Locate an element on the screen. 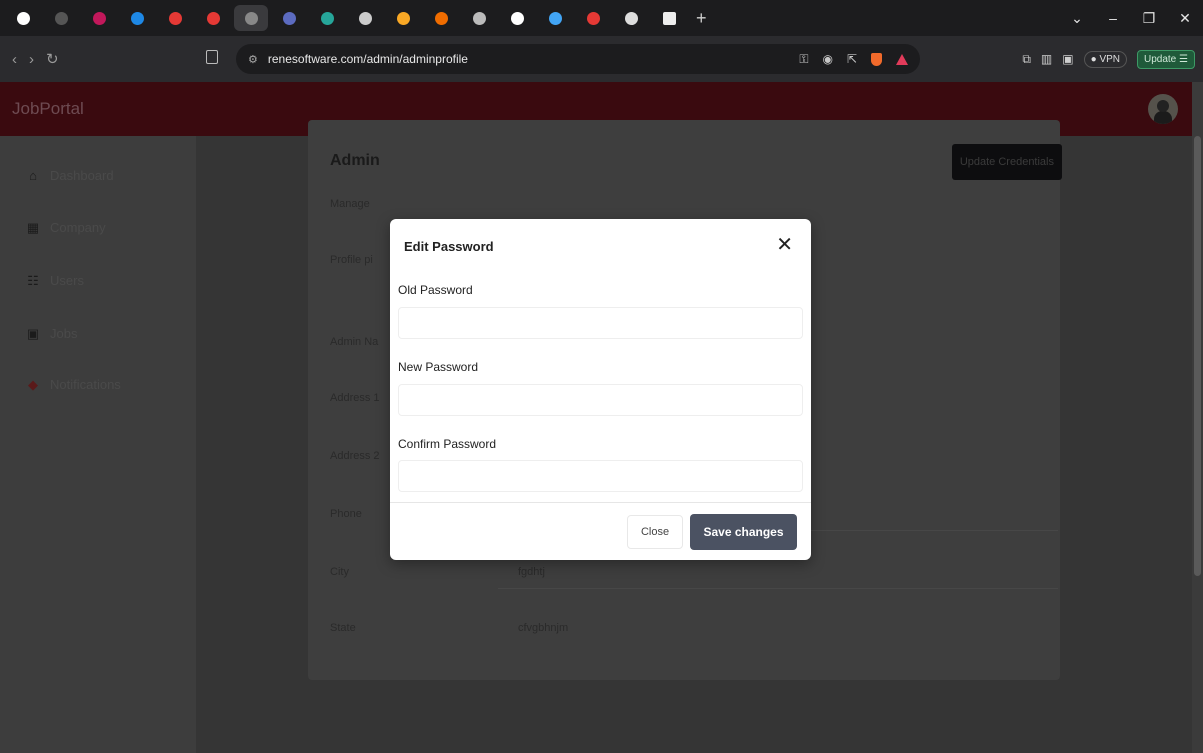 This screenshot has height=753, width=1203. sidebar-item-label: Users is located at coordinates (67, 280).